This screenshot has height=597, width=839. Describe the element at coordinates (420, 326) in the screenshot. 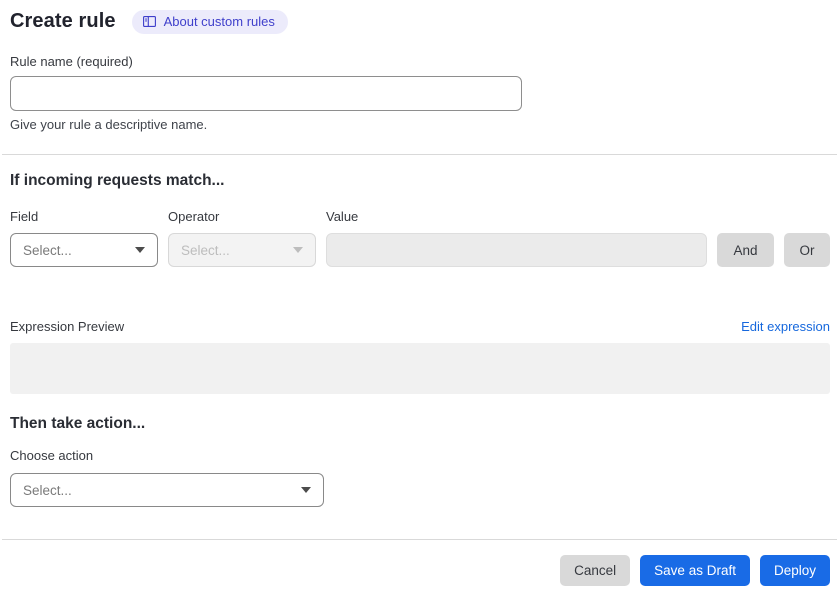

I see `expression-preview-row: Expression Preview Edit expression` at that location.